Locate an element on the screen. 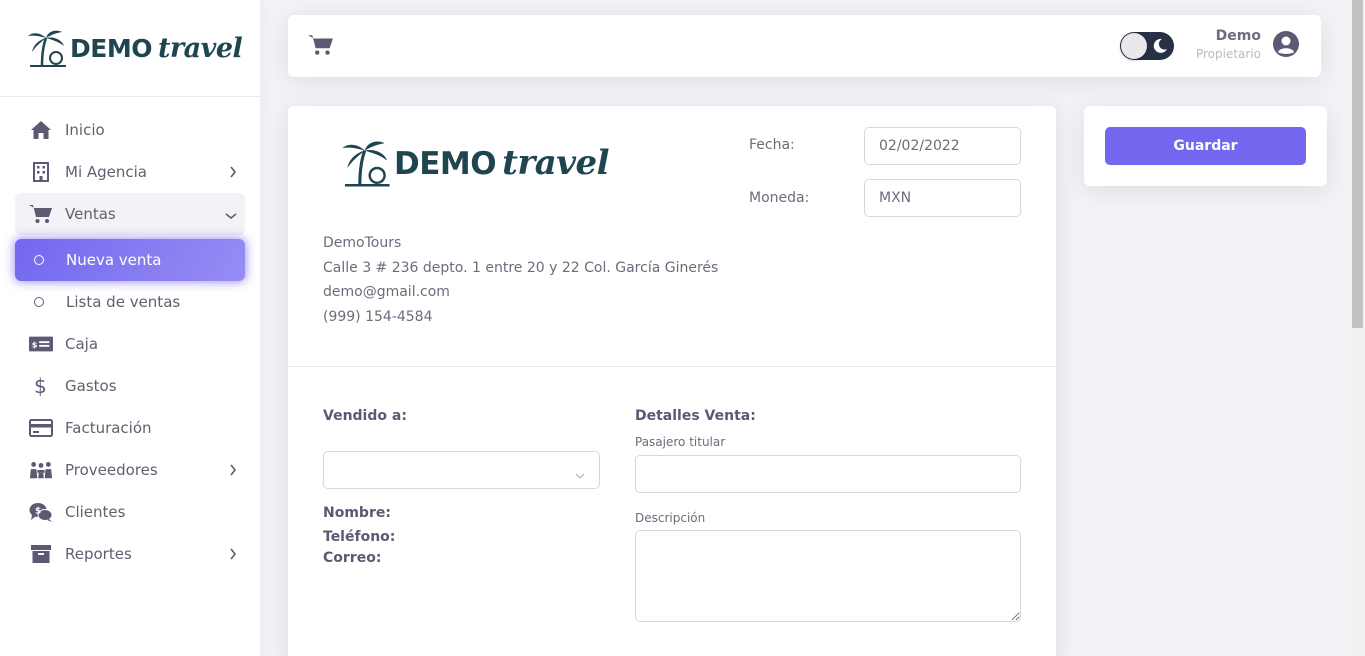 The width and height of the screenshot is (1365, 656). people-icon is located at coordinates (41, 470).